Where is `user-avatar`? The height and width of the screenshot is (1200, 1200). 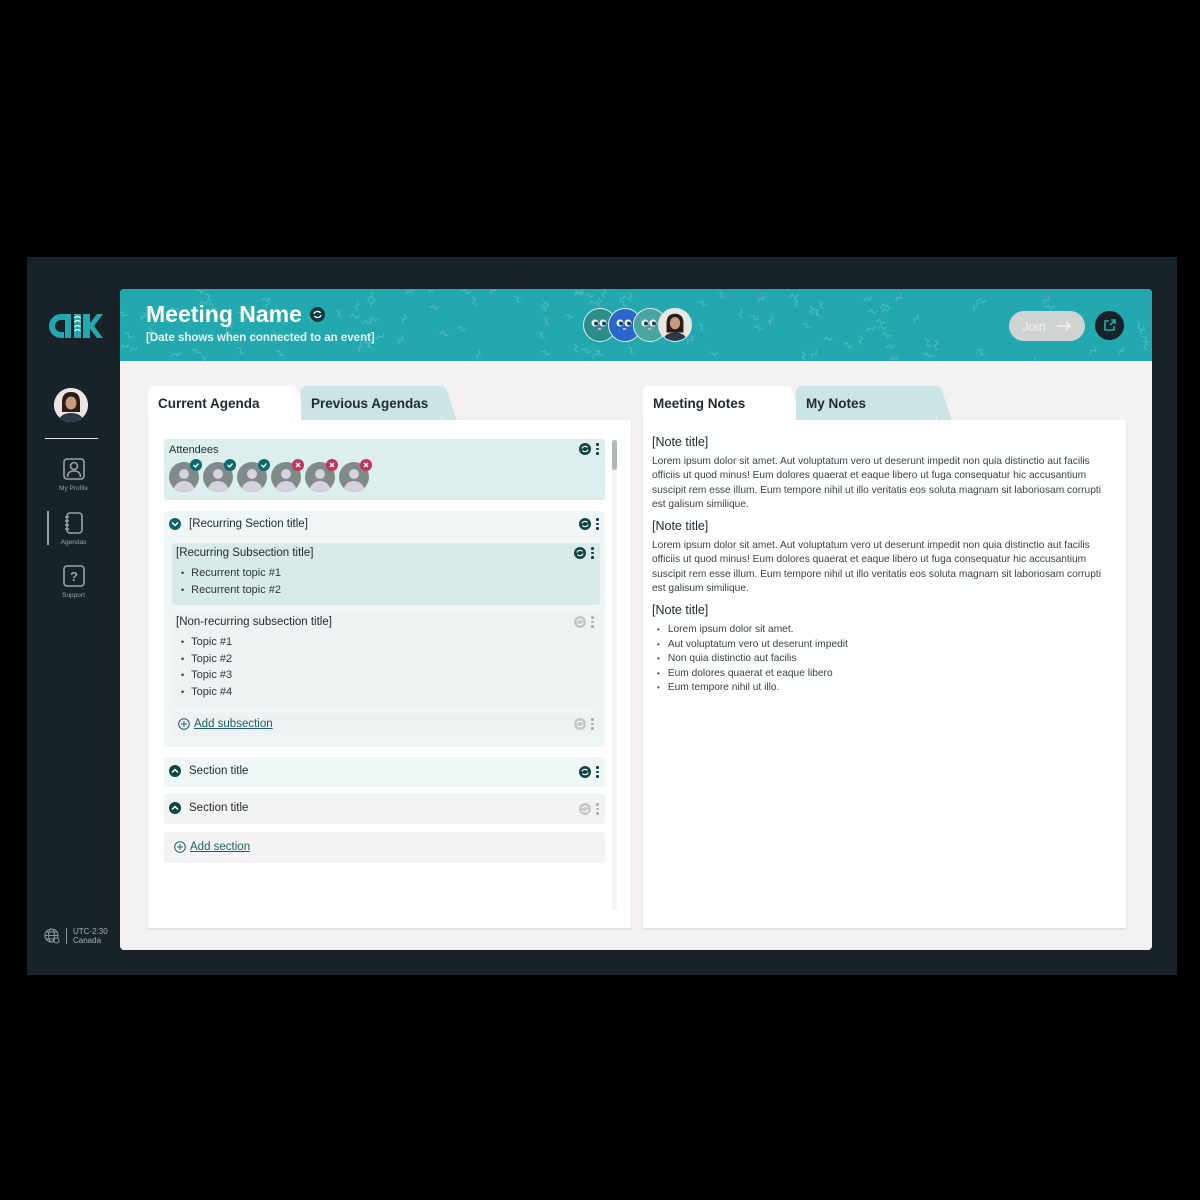 user-avatar is located at coordinates (71, 405).